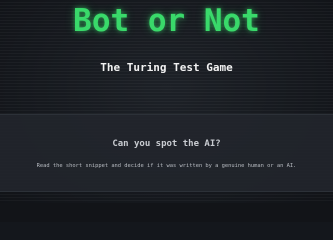 The height and width of the screenshot is (240, 333). Describe the element at coordinates (166, 212) in the screenshot. I see `footer-strip` at that location.